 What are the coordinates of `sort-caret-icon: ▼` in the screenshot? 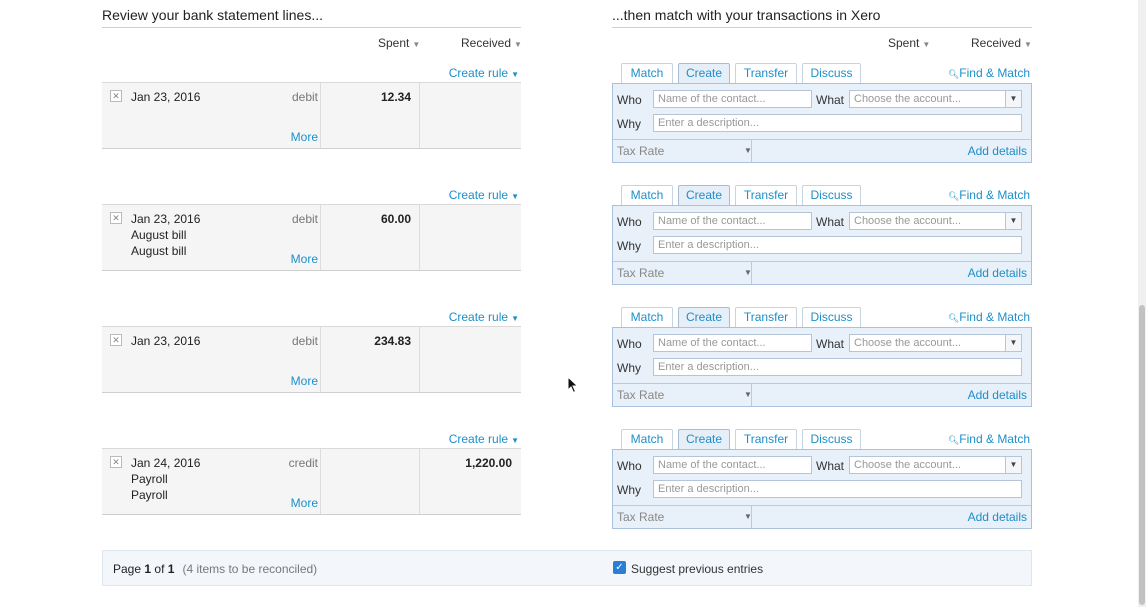 It's located at (518, 44).